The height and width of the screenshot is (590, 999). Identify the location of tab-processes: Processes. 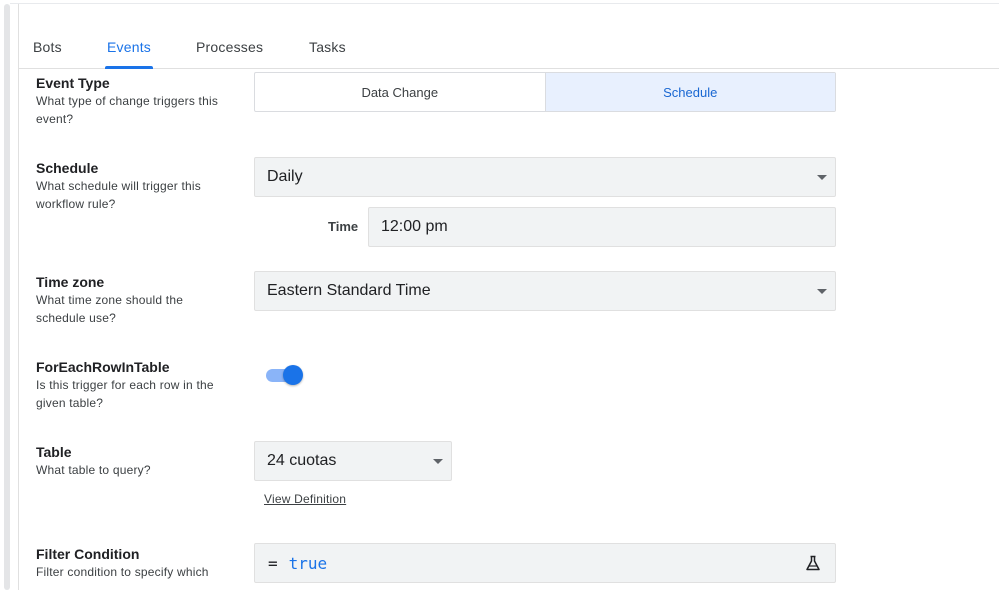
(229, 54).